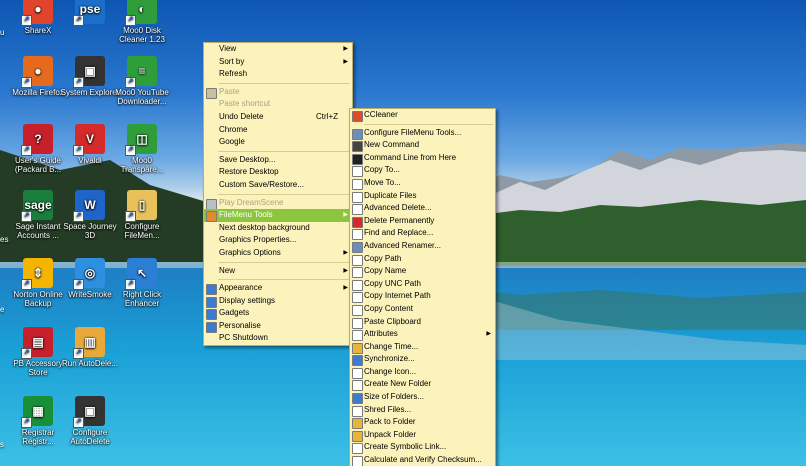  I want to click on menu-item: Copy UNC Path, so click(422, 284).